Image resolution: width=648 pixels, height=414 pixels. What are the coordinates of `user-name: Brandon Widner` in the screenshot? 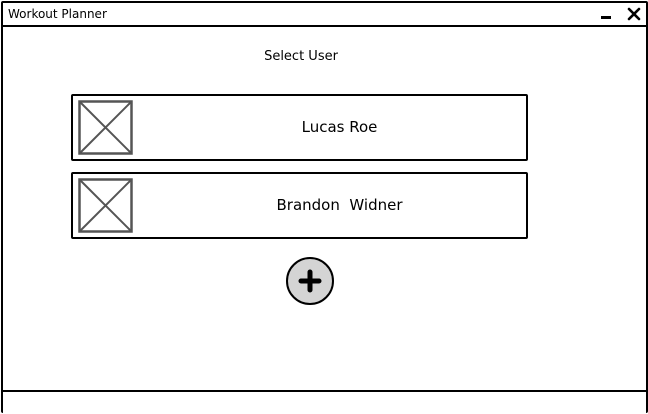 It's located at (339, 205).